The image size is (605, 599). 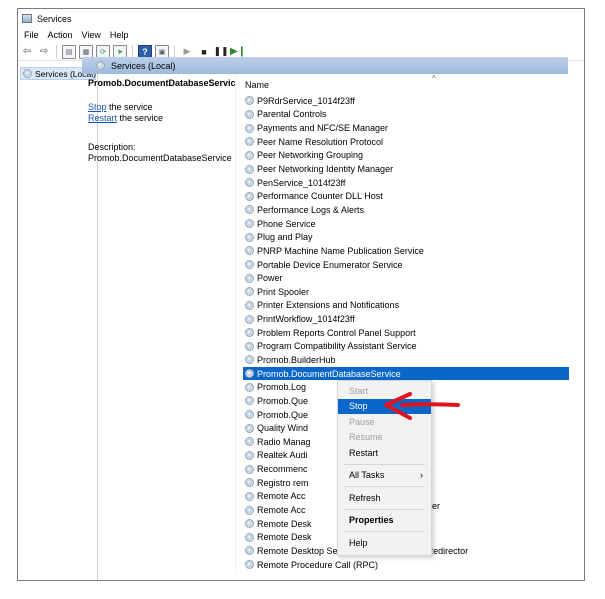 I want to click on service-row: Promob.BuilderHub, so click(x=406, y=360).